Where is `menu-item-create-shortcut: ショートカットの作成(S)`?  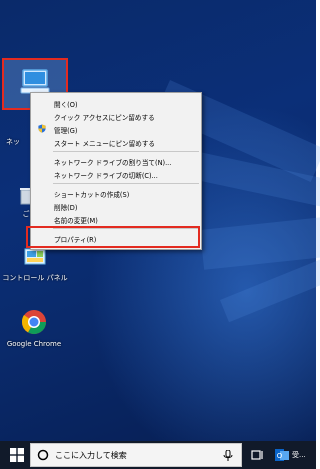
menu-item-create-shortcut: ショートカットの作成(S) is located at coordinates (116, 193).